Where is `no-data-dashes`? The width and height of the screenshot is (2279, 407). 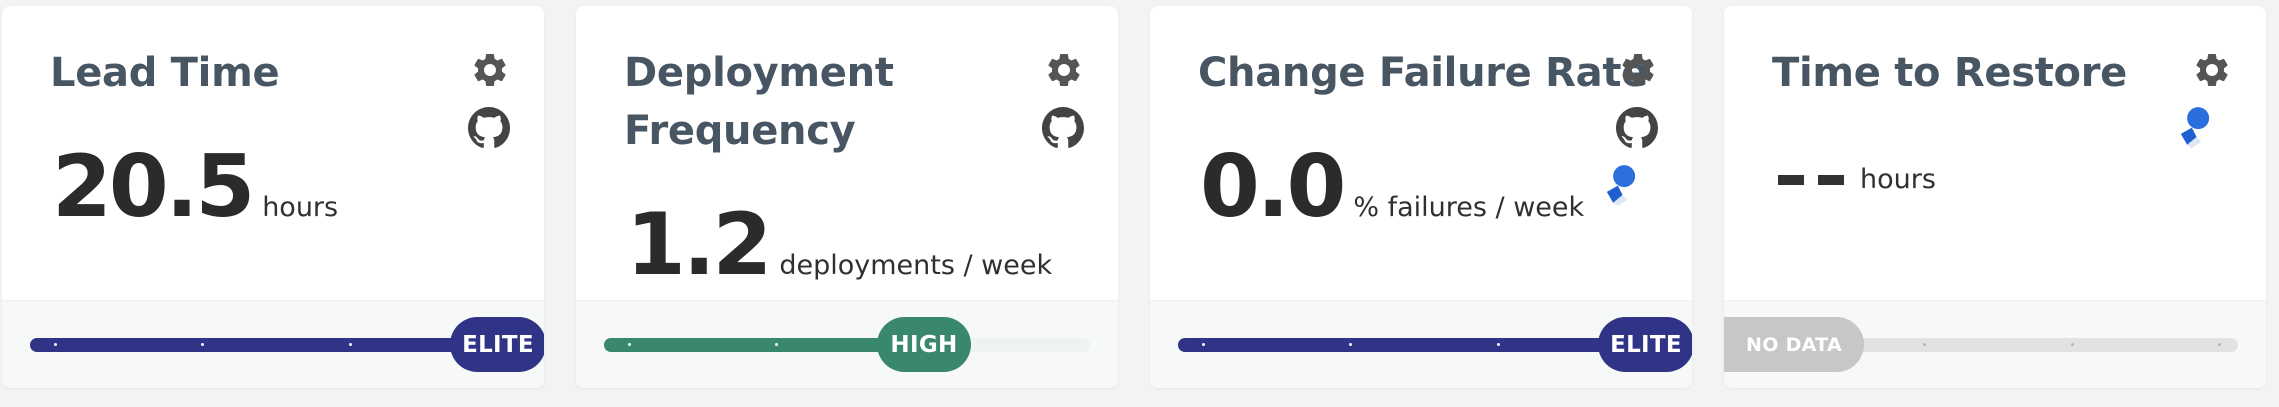
no-data-dashes is located at coordinates (1811, 179).